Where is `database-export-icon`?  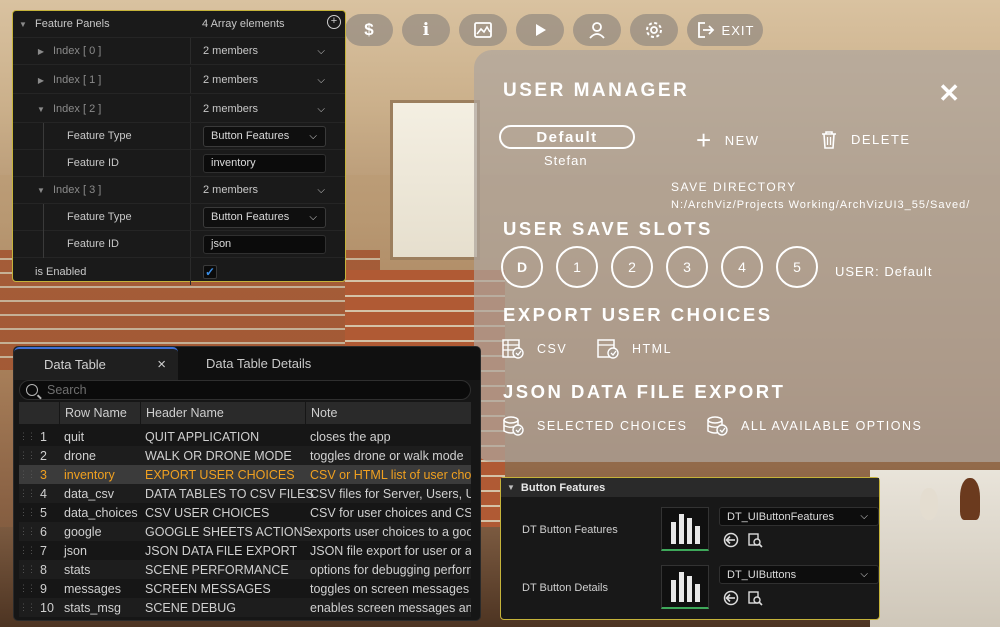 database-export-icon is located at coordinates (717, 426).